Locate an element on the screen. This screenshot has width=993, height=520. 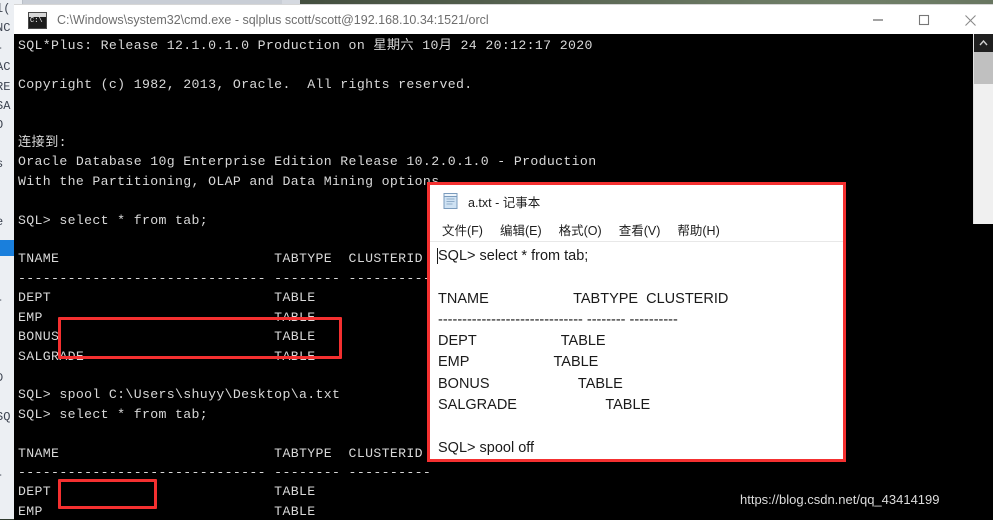
console-icon is located at coordinates (37, 20).